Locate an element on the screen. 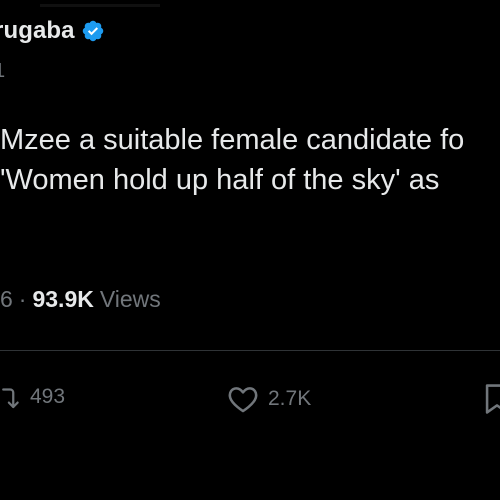 This screenshot has height=500, width=500. tweet-meta: 6 · 93.9K Views is located at coordinates (80, 299).